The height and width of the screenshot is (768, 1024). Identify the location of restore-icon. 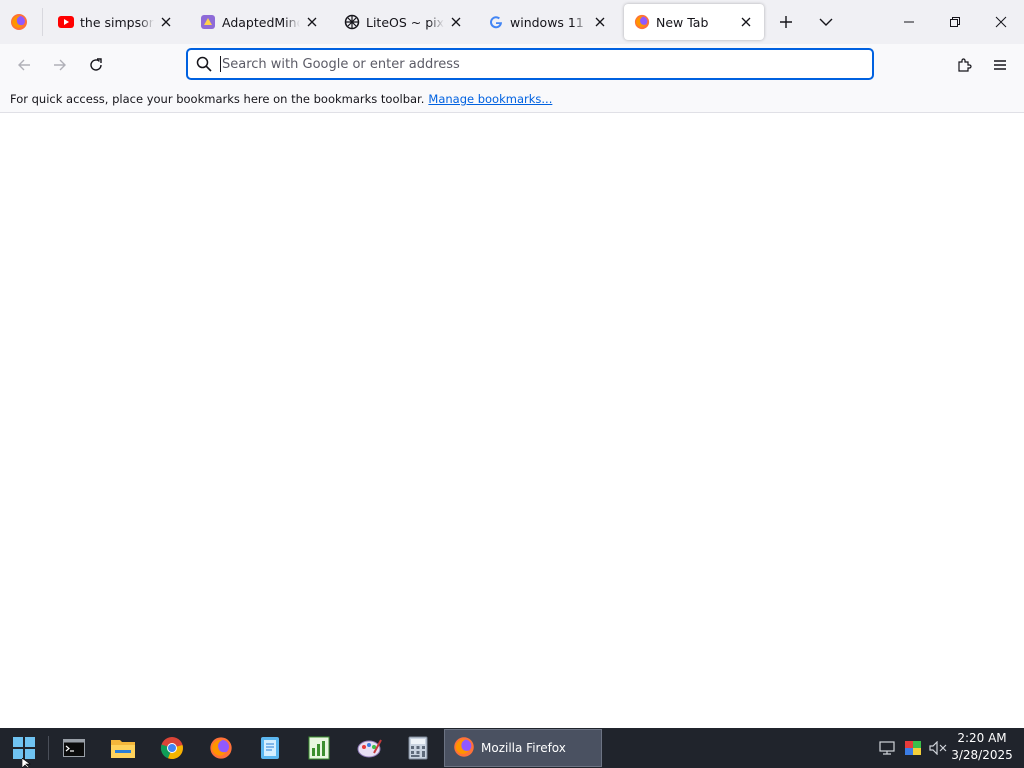
(955, 22).